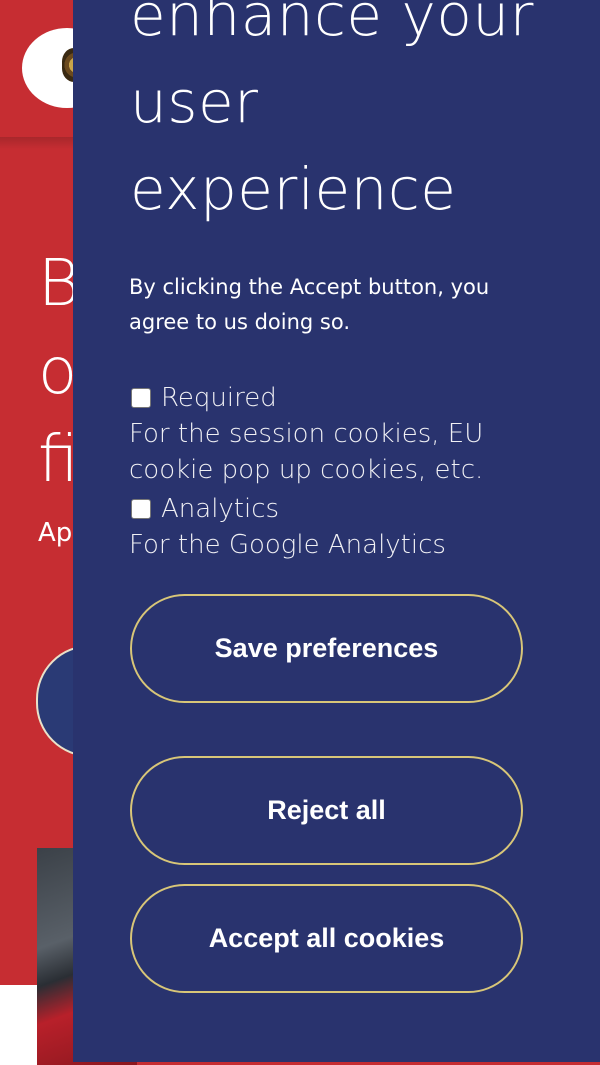 The height and width of the screenshot is (1065, 600). I want to click on accept-all-cookies-button: Accept all cookies, so click(326, 938).